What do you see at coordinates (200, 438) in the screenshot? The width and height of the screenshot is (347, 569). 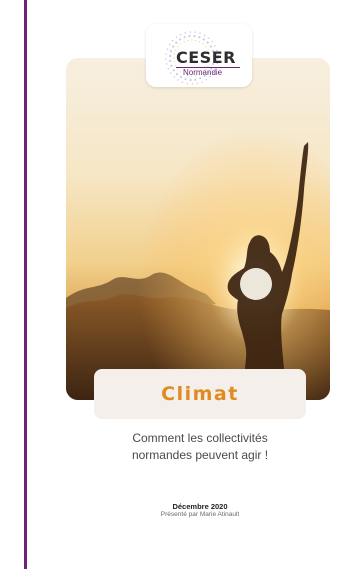 I see `subtitle-line: Comment les collectivités` at bounding box center [200, 438].